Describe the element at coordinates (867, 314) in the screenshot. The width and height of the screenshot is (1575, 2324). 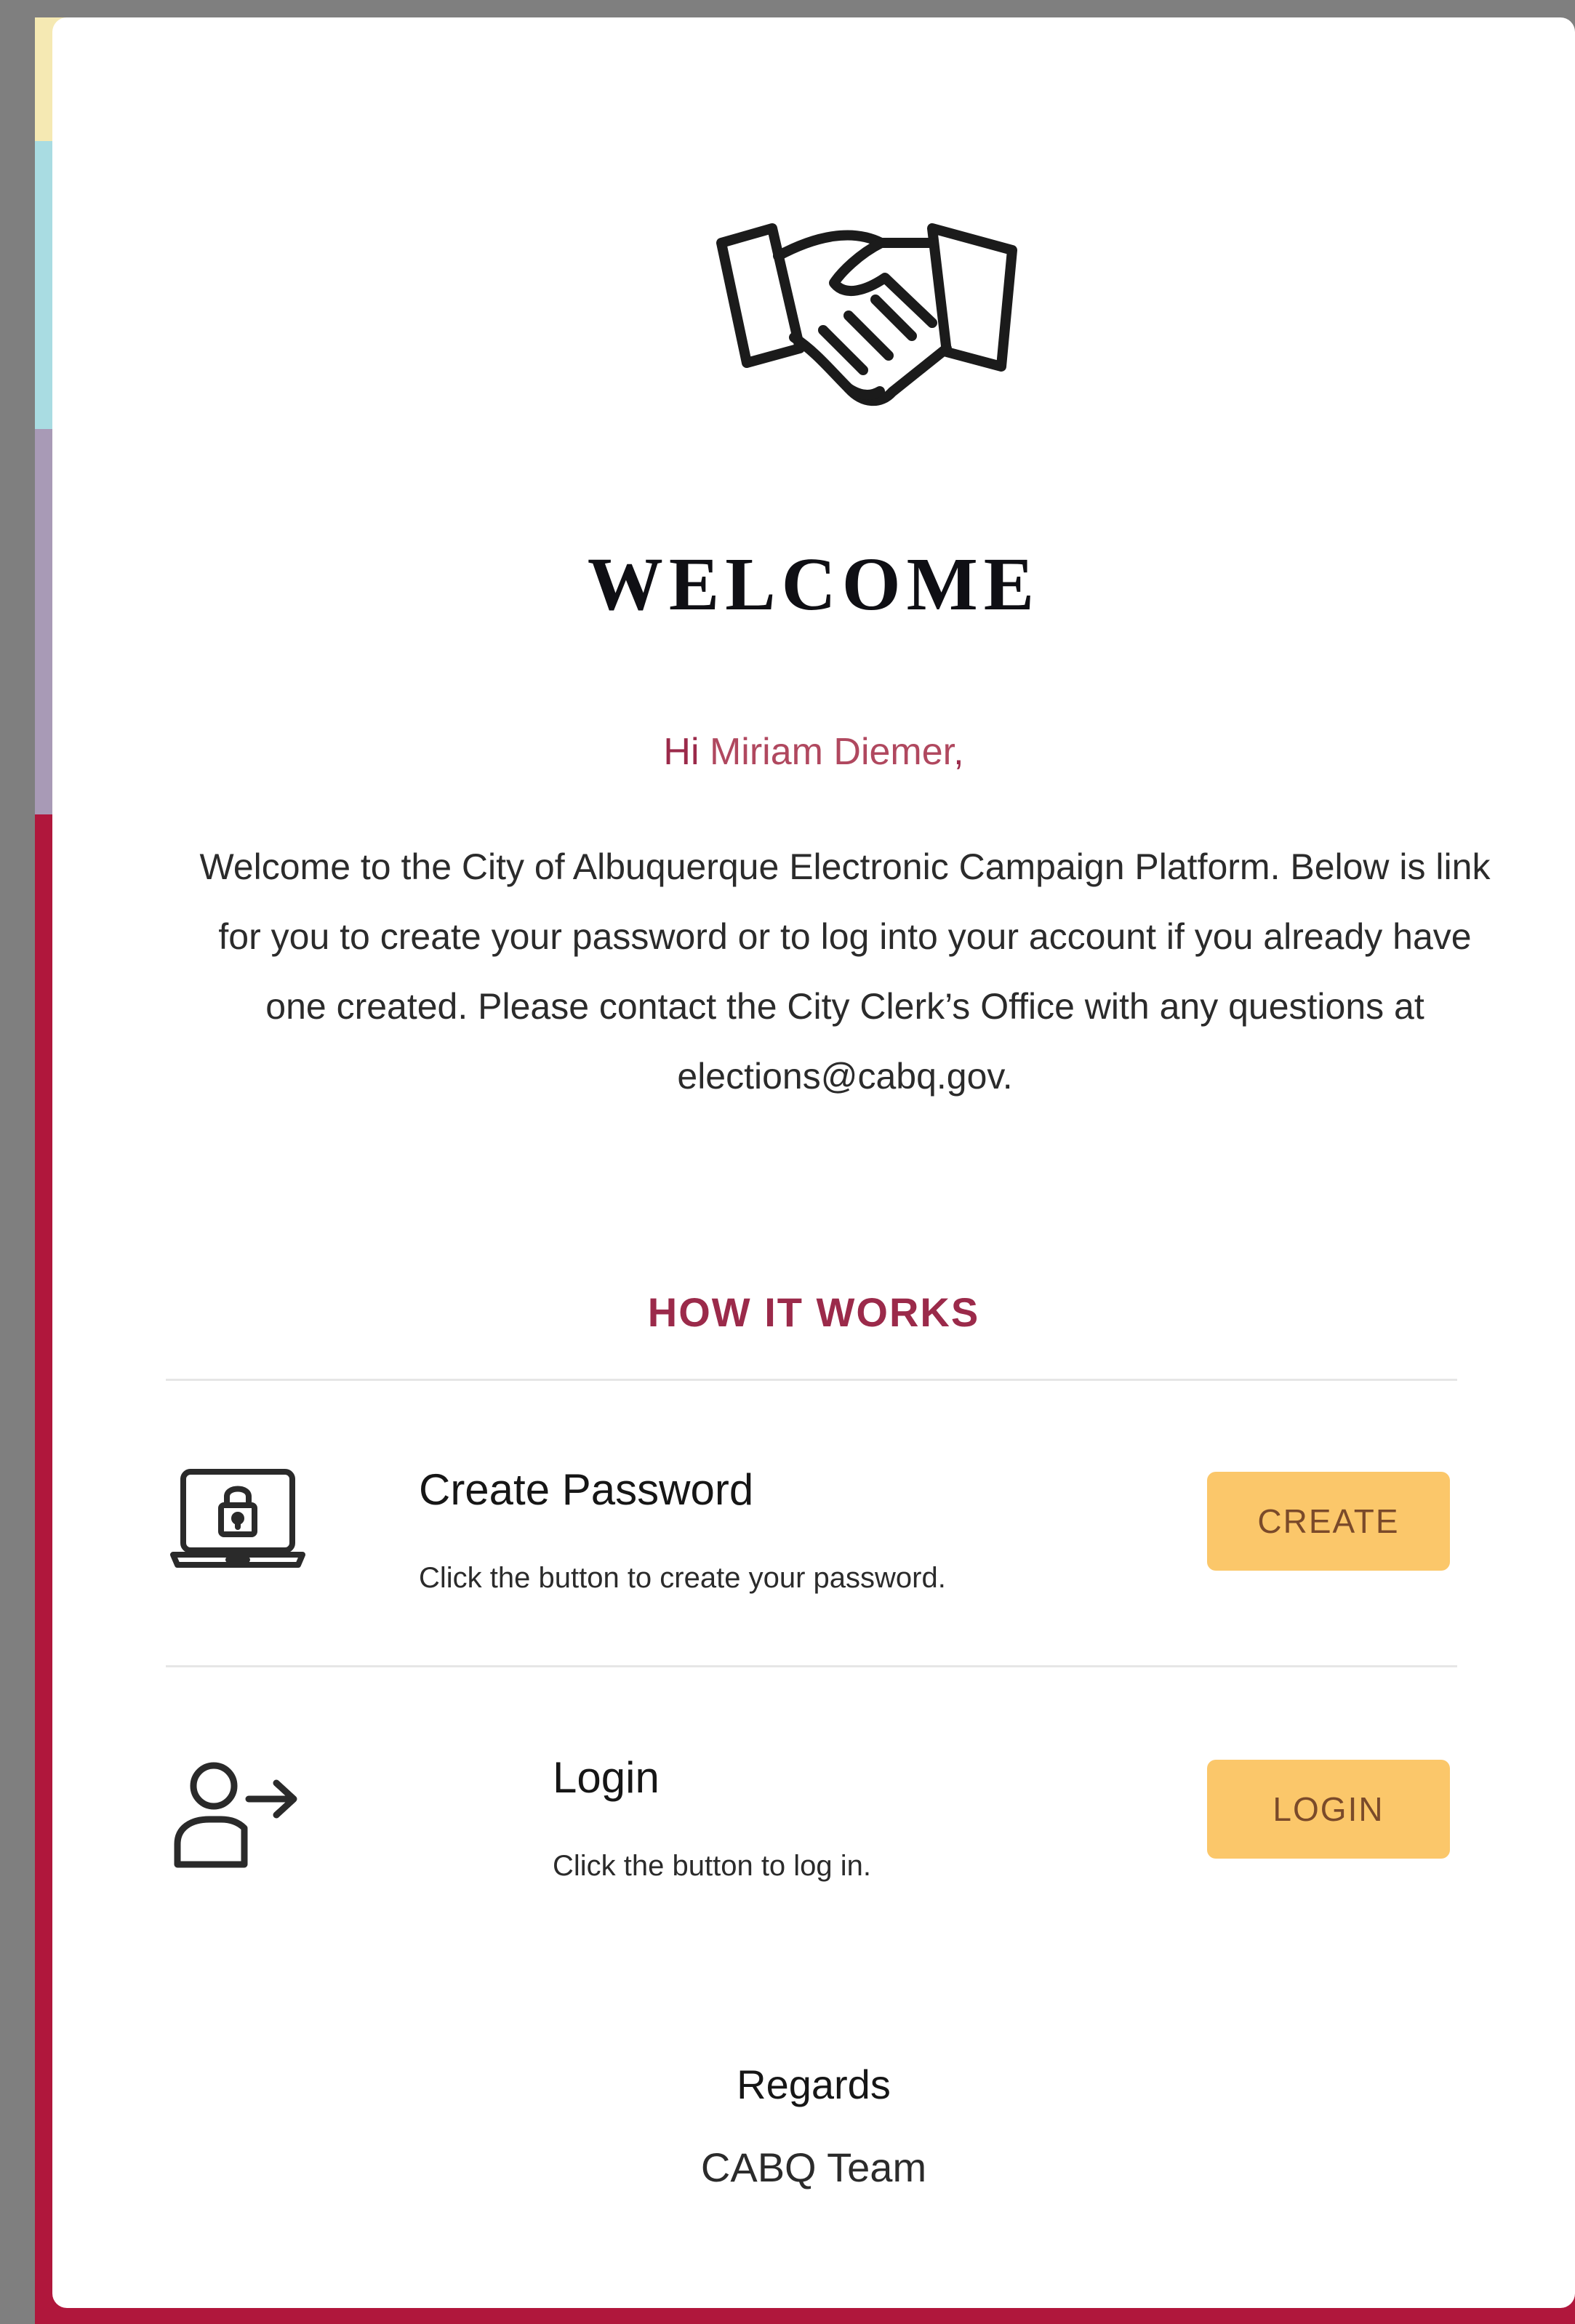
I see `handshake-icon` at that location.